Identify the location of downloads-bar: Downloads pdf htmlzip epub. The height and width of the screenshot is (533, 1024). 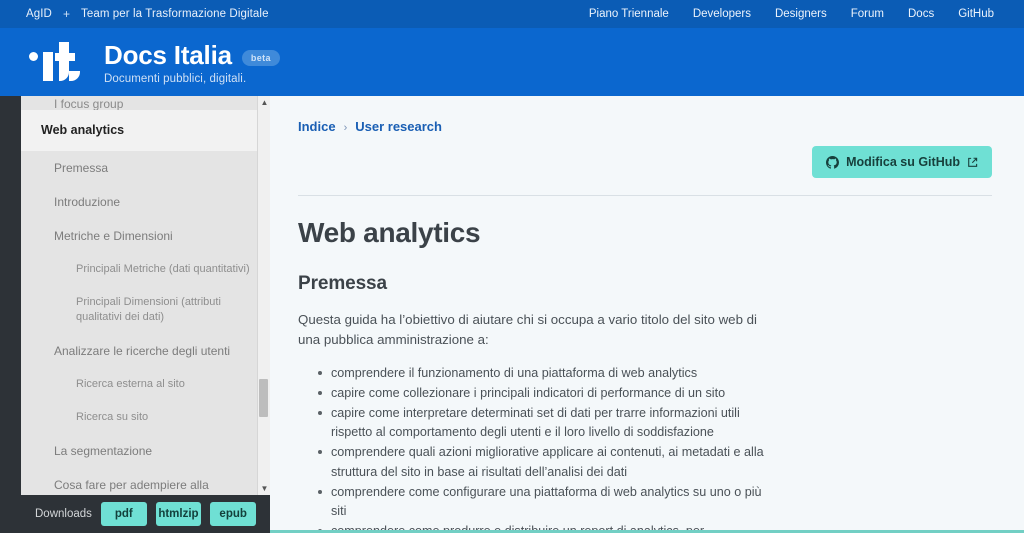
(145, 514).